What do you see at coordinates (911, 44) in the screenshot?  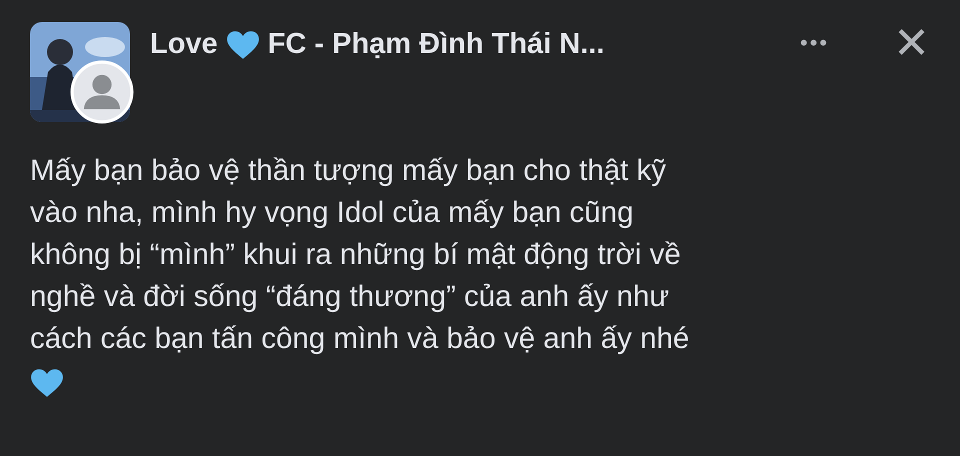 I see `close-button: ✕` at bounding box center [911, 44].